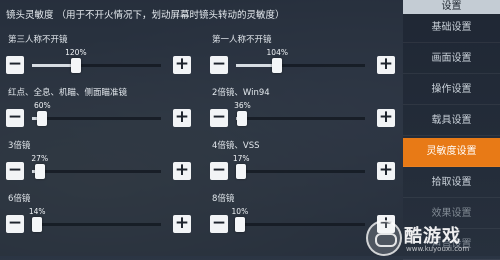  Describe the element at coordinates (37, 211) in the screenshot. I see `slider-value: 14%` at that location.